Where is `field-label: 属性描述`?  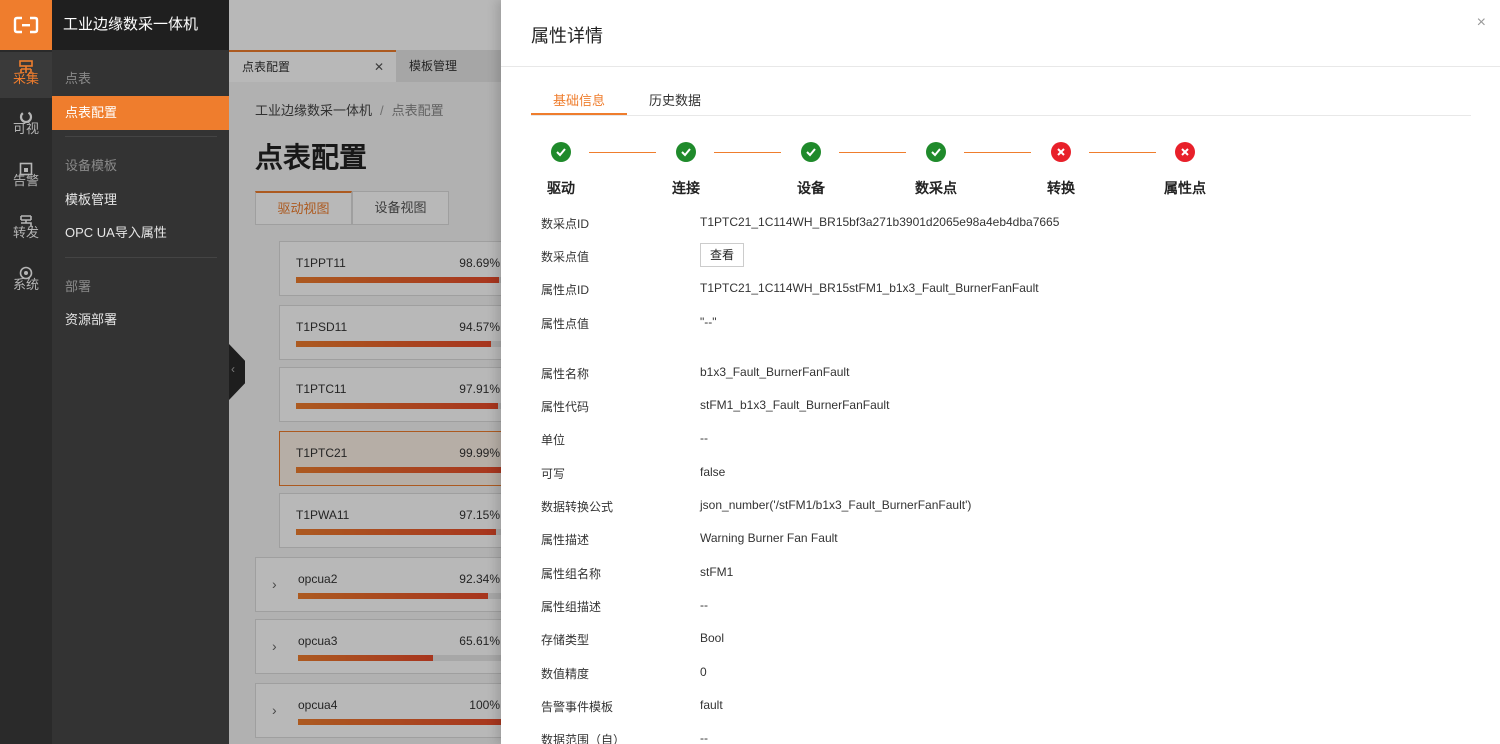 field-label: 属性描述 is located at coordinates (565, 540).